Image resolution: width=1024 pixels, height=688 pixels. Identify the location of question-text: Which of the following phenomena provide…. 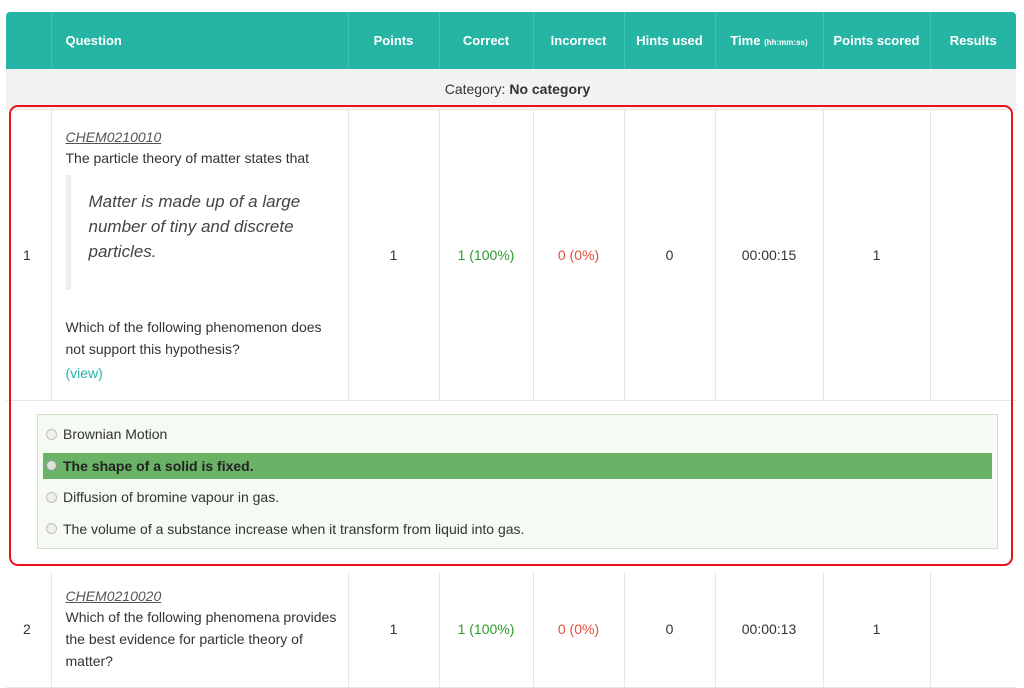
(201, 638).